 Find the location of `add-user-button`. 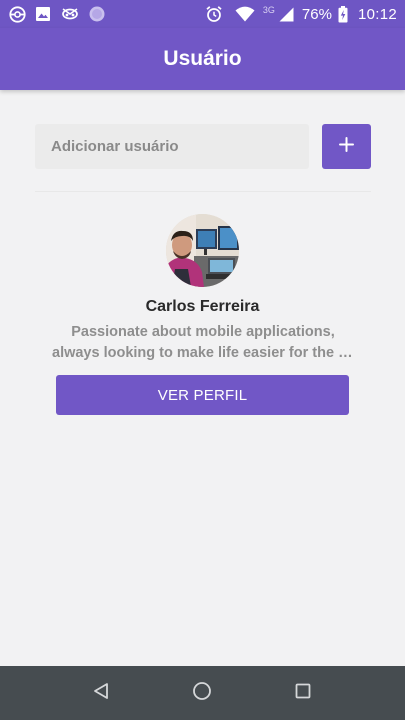

add-user-button is located at coordinates (346, 146).